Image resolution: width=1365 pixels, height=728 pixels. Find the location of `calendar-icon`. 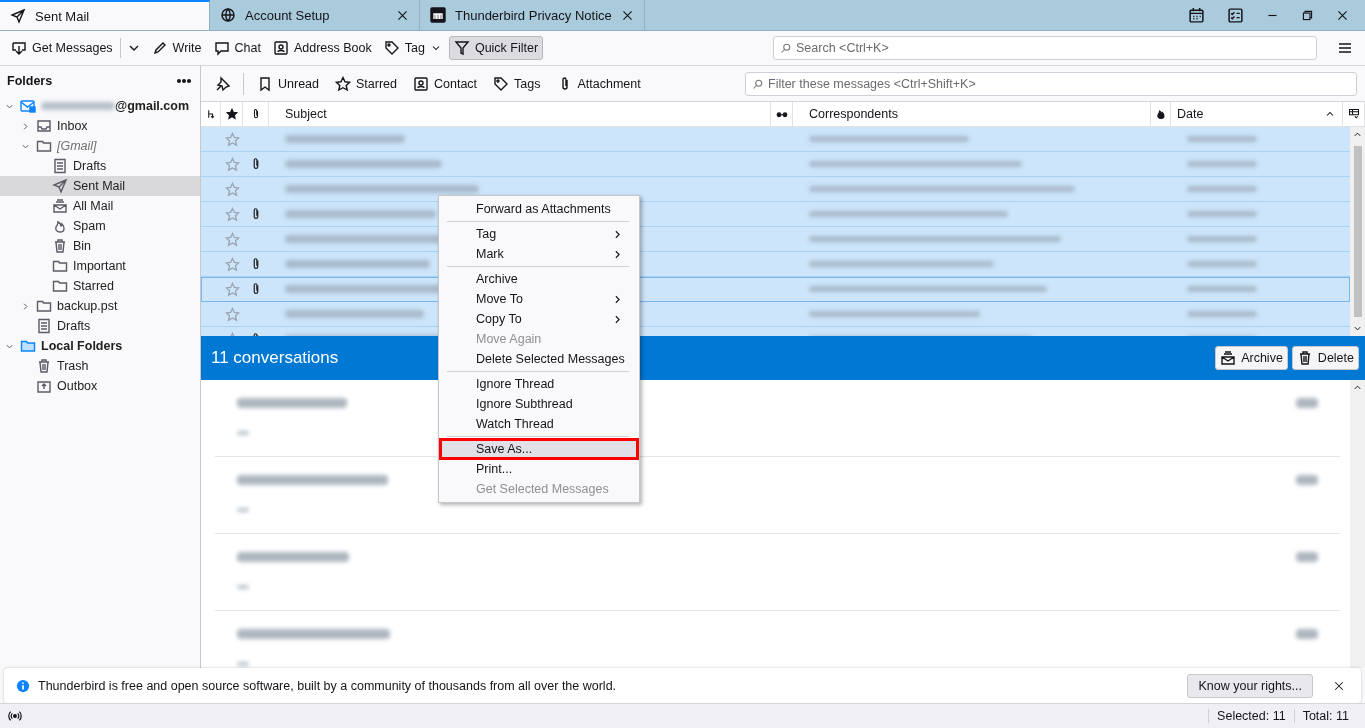

calendar-icon is located at coordinates (1196, 15).